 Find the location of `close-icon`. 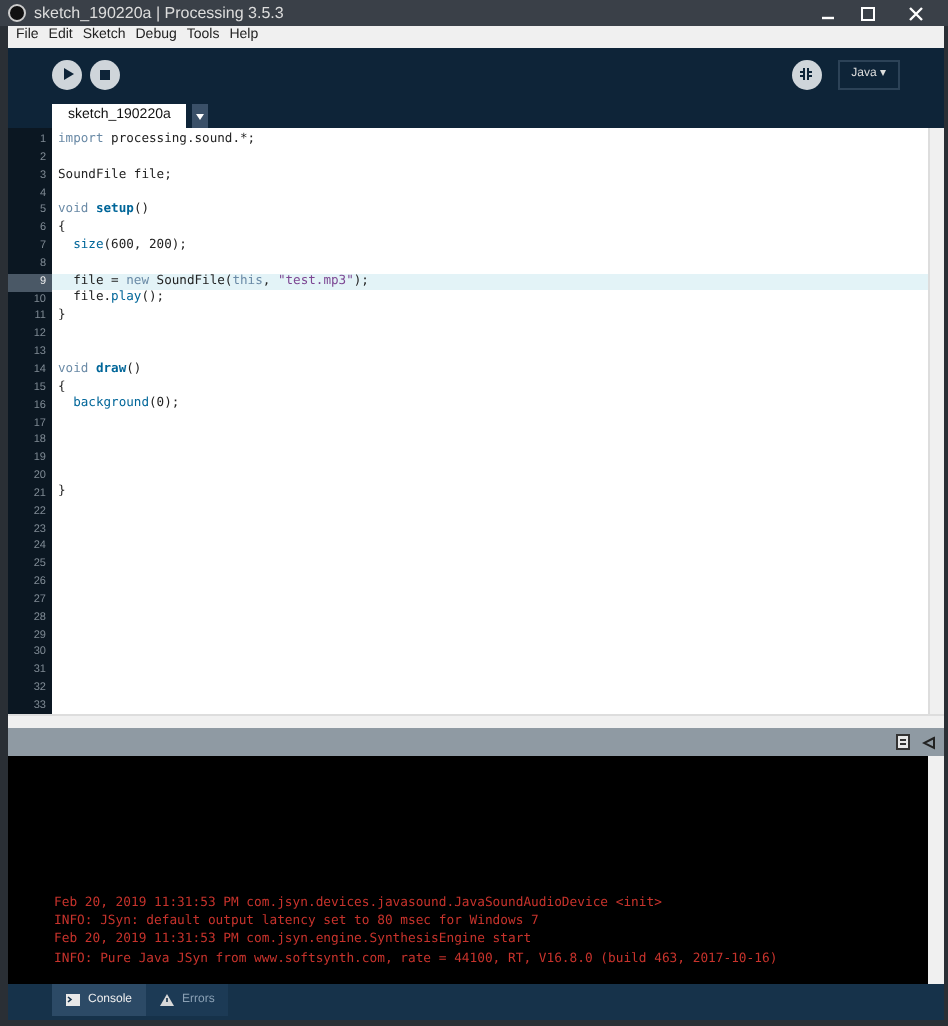

close-icon is located at coordinates (916, 13).